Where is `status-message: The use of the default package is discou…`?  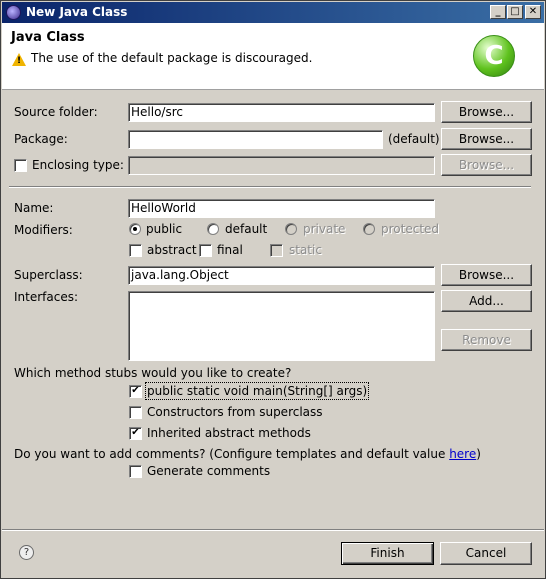 status-message: The use of the default package is discou… is located at coordinates (172, 58).